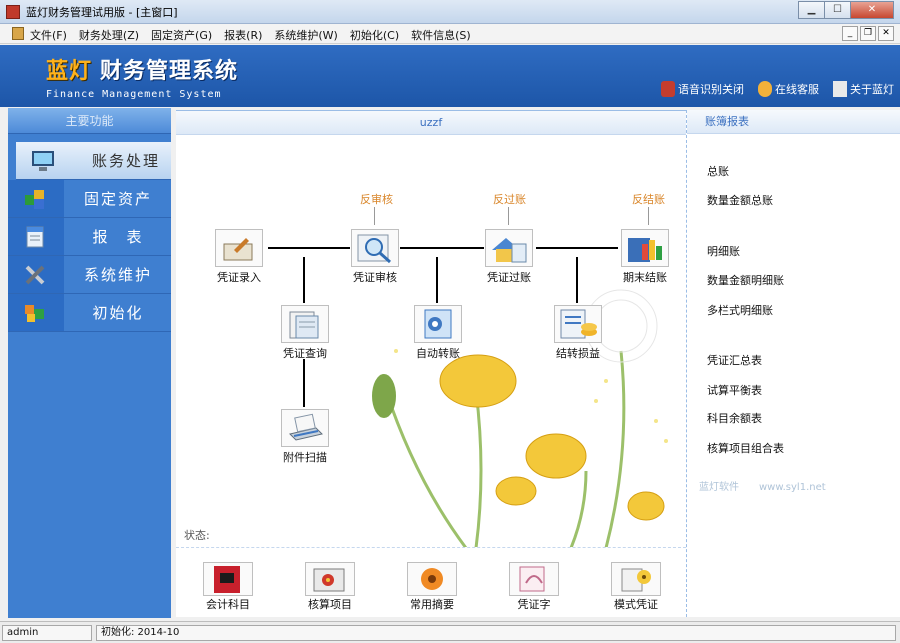 This screenshot has width=900, height=643. I want to click on online-support-link: 在线客服, so click(788, 89).